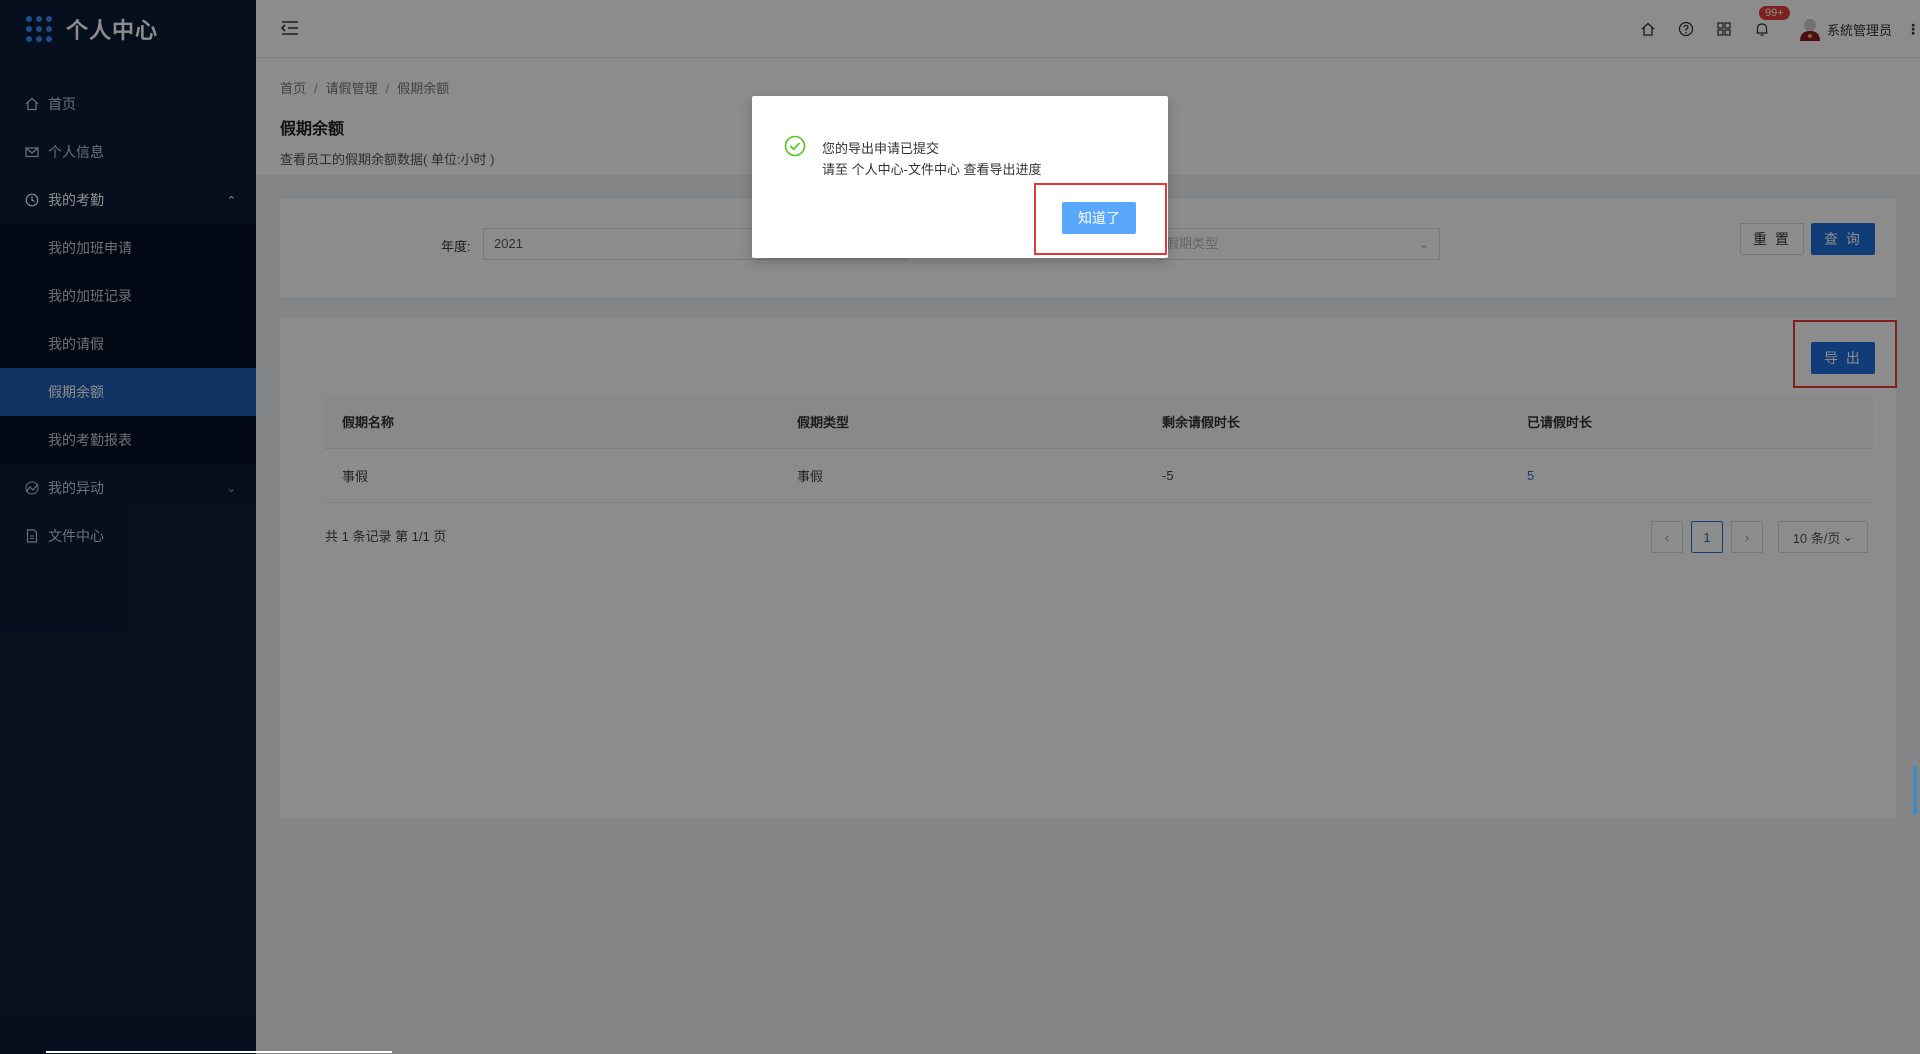 Image resolution: width=1920 pixels, height=1054 pixels. Describe the element at coordinates (932, 169) in the screenshot. I see `dialog-content: 请至 个人中心-文件中心 查看导出进度` at that location.